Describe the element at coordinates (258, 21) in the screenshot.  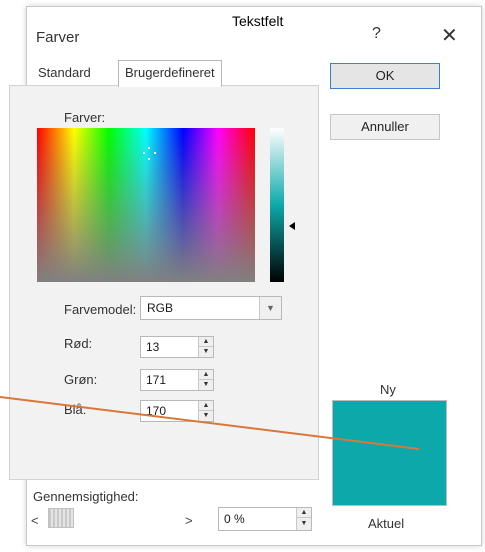
I see `overlay-caption: Tekstfelt` at that location.